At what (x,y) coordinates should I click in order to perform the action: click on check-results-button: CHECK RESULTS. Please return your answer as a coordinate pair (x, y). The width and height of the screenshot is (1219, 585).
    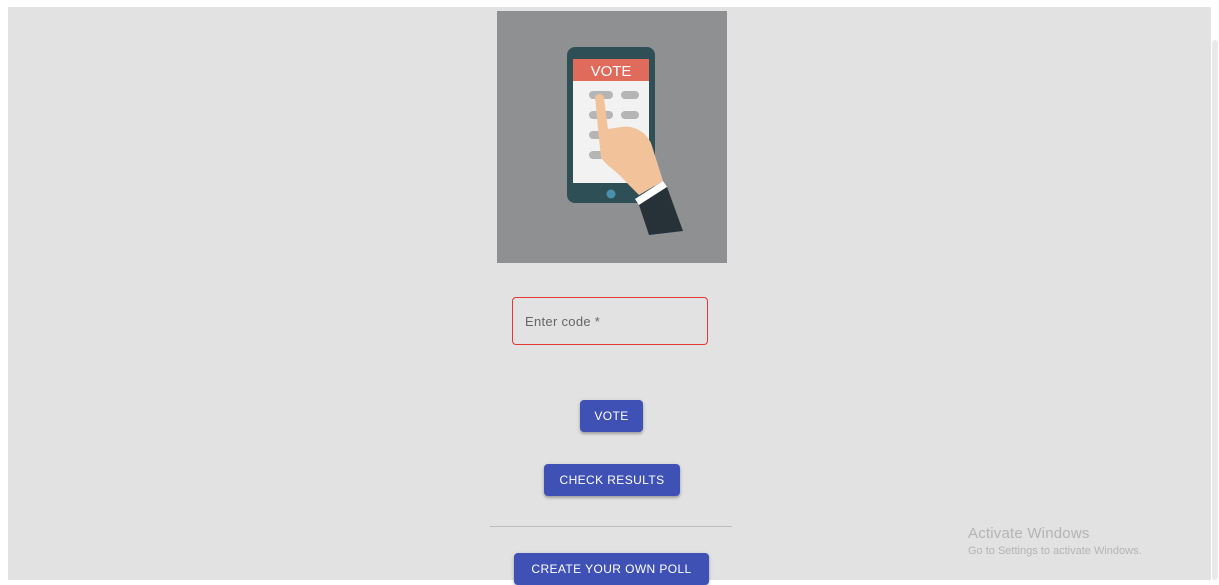
    Looking at the image, I should click on (612, 480).